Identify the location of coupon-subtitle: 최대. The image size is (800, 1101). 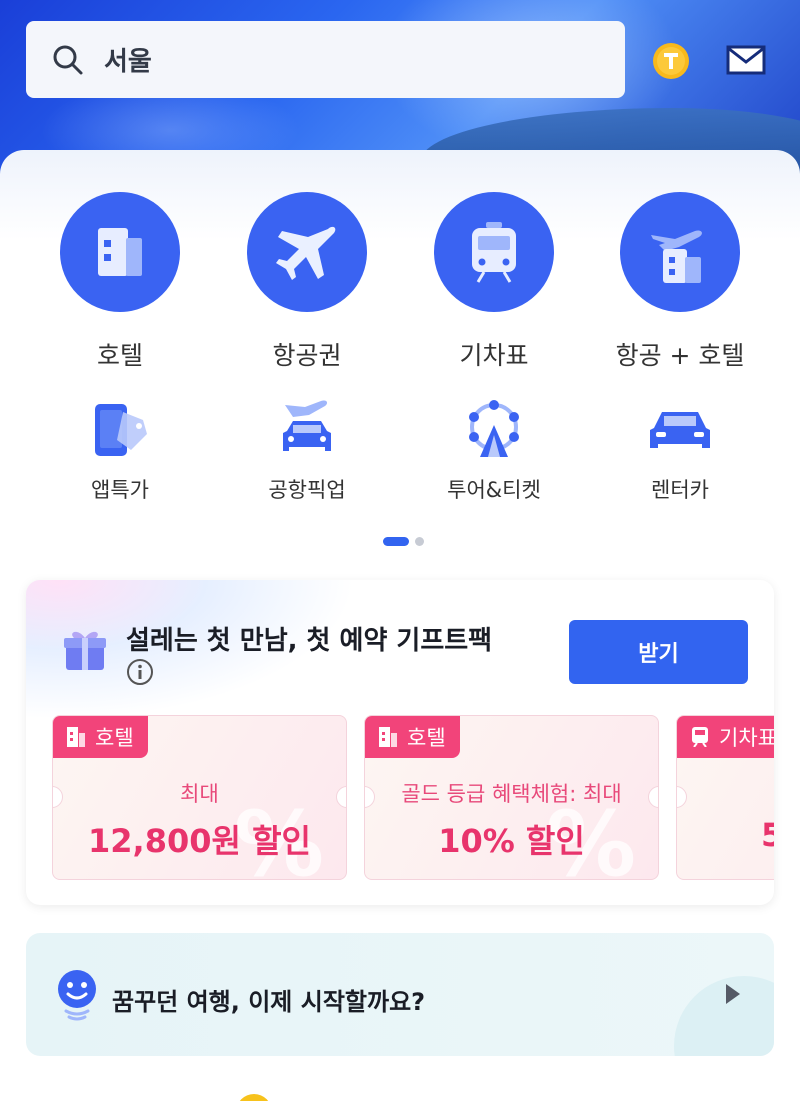
(199, 794).